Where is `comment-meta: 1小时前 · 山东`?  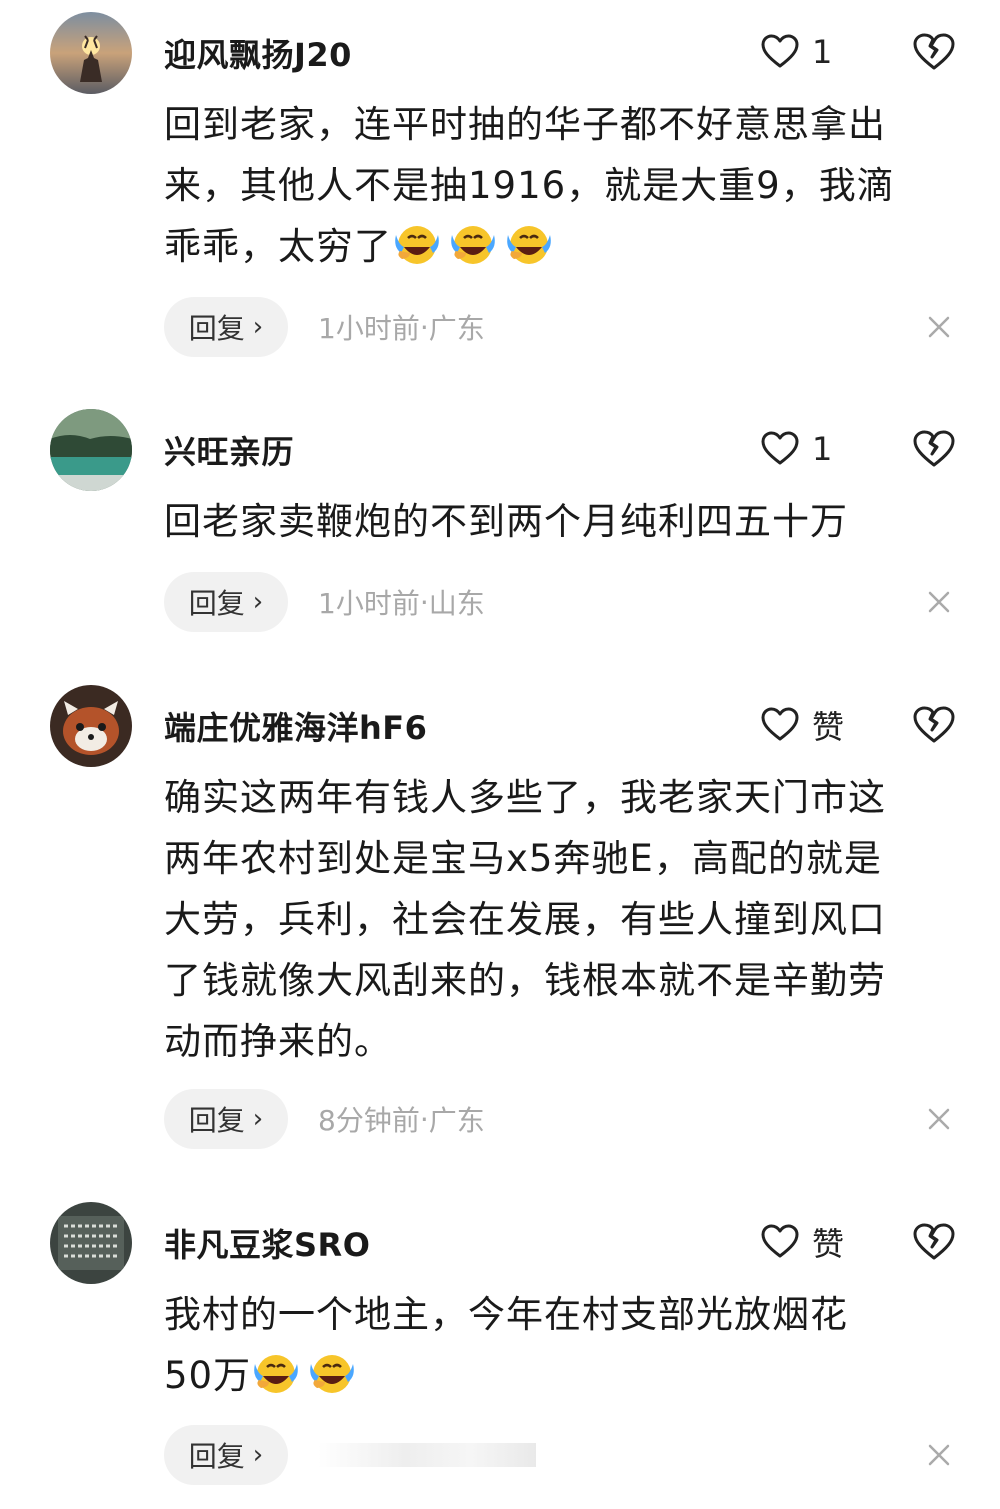
comment-meta: 1小时前 · 山东 is located at coordinates (401, 602).